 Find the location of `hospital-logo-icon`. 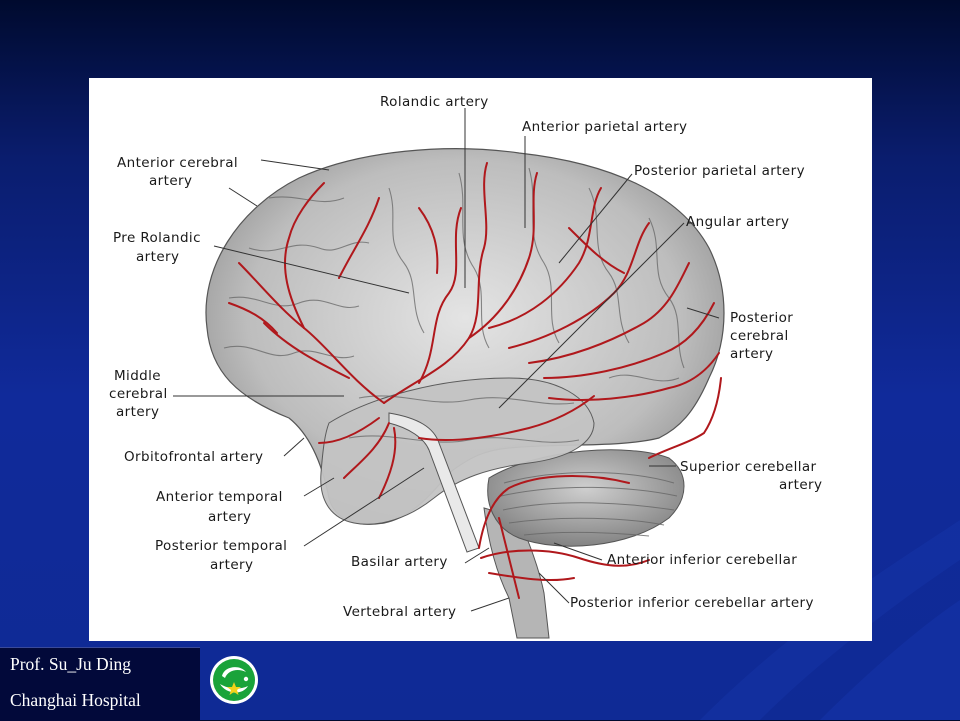

hospital-logo-icon is located at coordinates (234, 680).